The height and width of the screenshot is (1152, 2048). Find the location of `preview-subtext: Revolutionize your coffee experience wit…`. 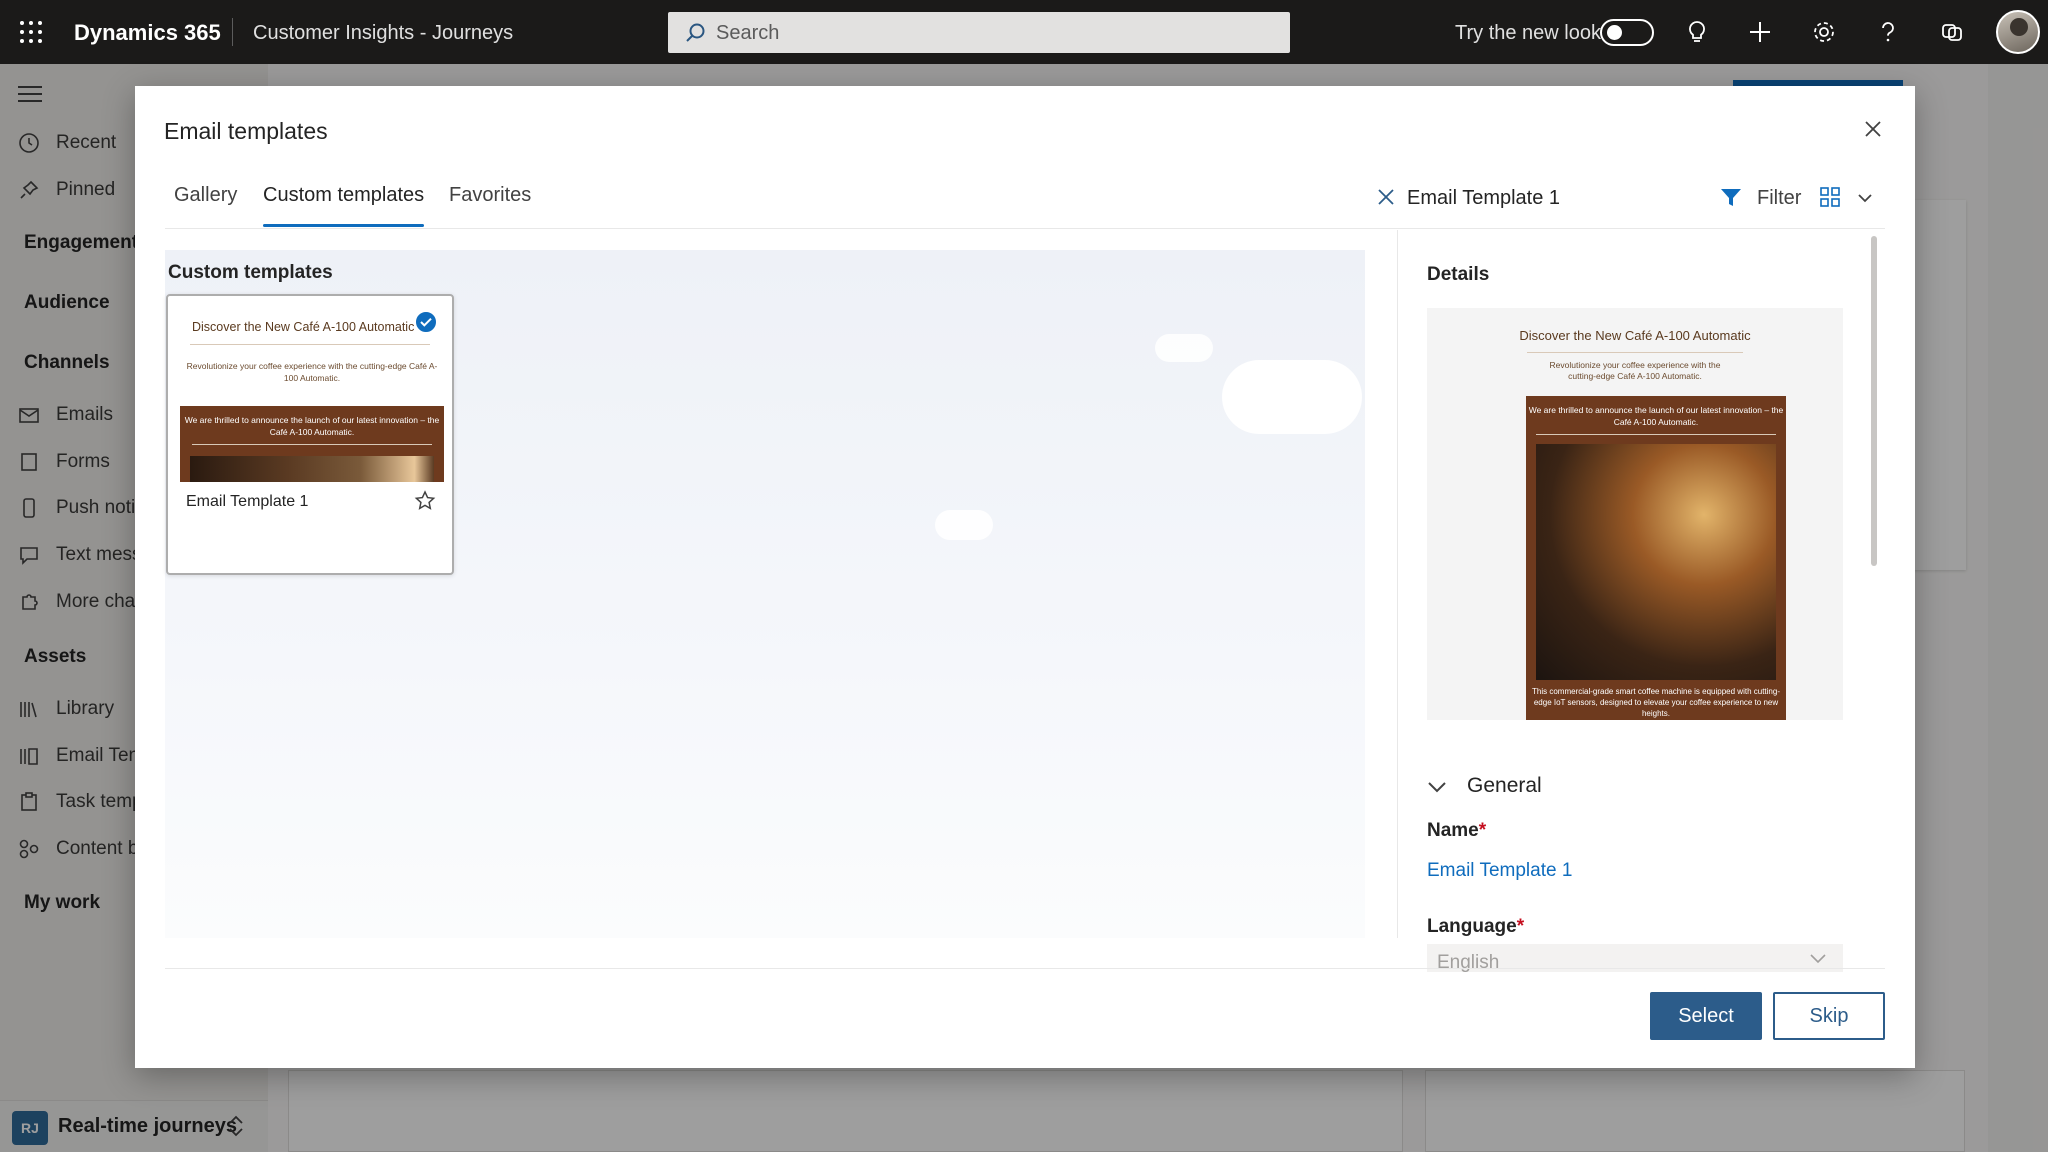

preview-subtext: Revolutionize your coffee experience wit… is located at coordinates (1635, 370).